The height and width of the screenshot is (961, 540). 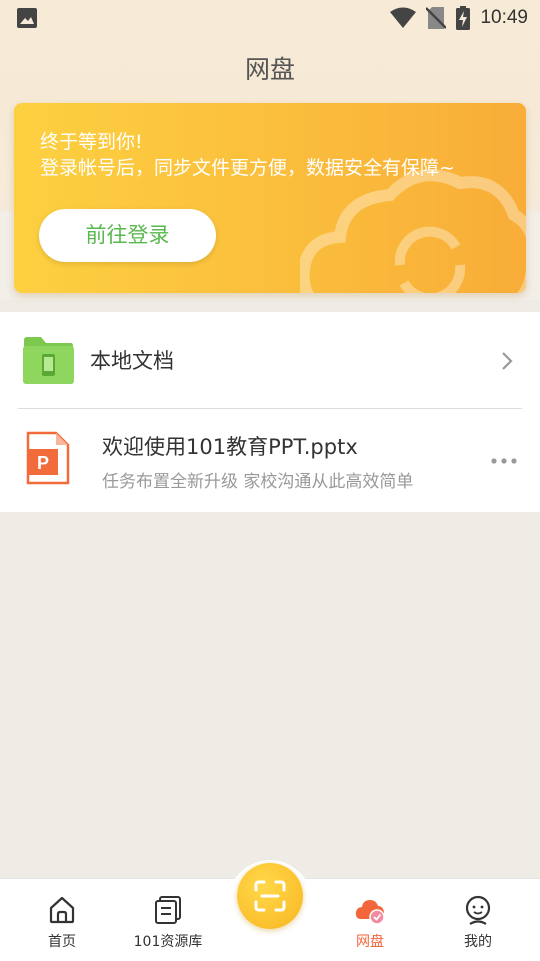 What do you see at coordinates (478, 910) in the screenshot?
I see `profile-icon` at bounding box center [478, 910].